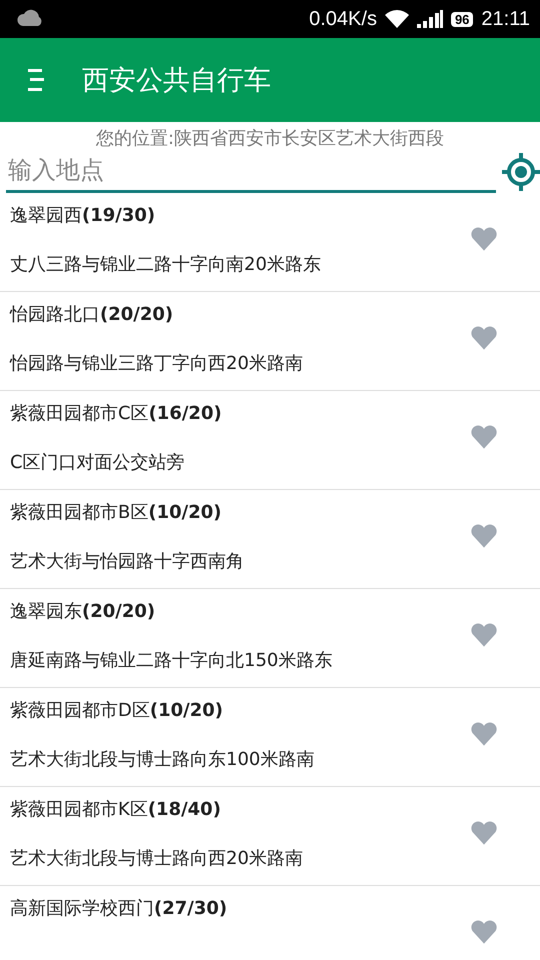  Describe the element at coordinates (429, 19) in the screenshot. I see `signal-icon` at that location.